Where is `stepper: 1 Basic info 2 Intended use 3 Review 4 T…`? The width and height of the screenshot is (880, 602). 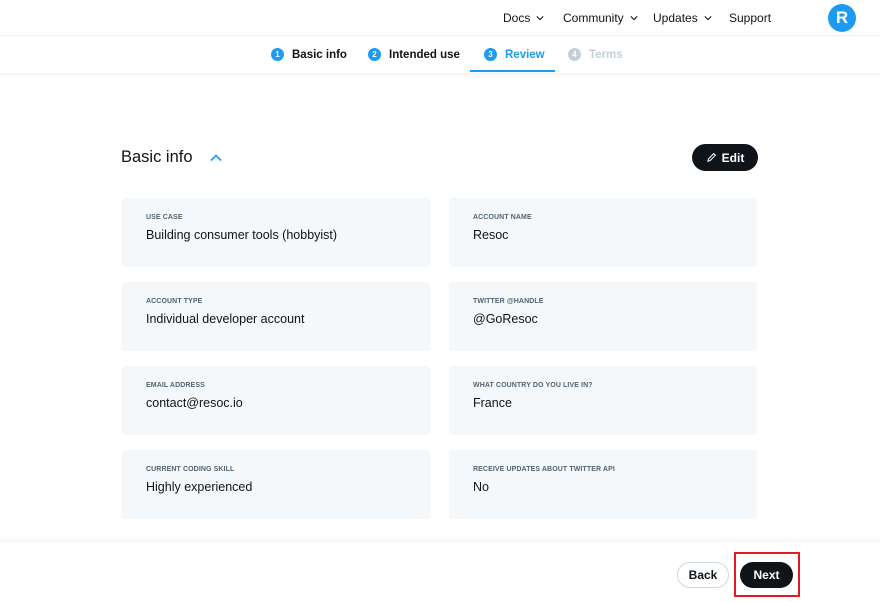
stepper: 1 Basic info 2 Intended use 3 Review 4 T… is located at coordinates (440, 55).